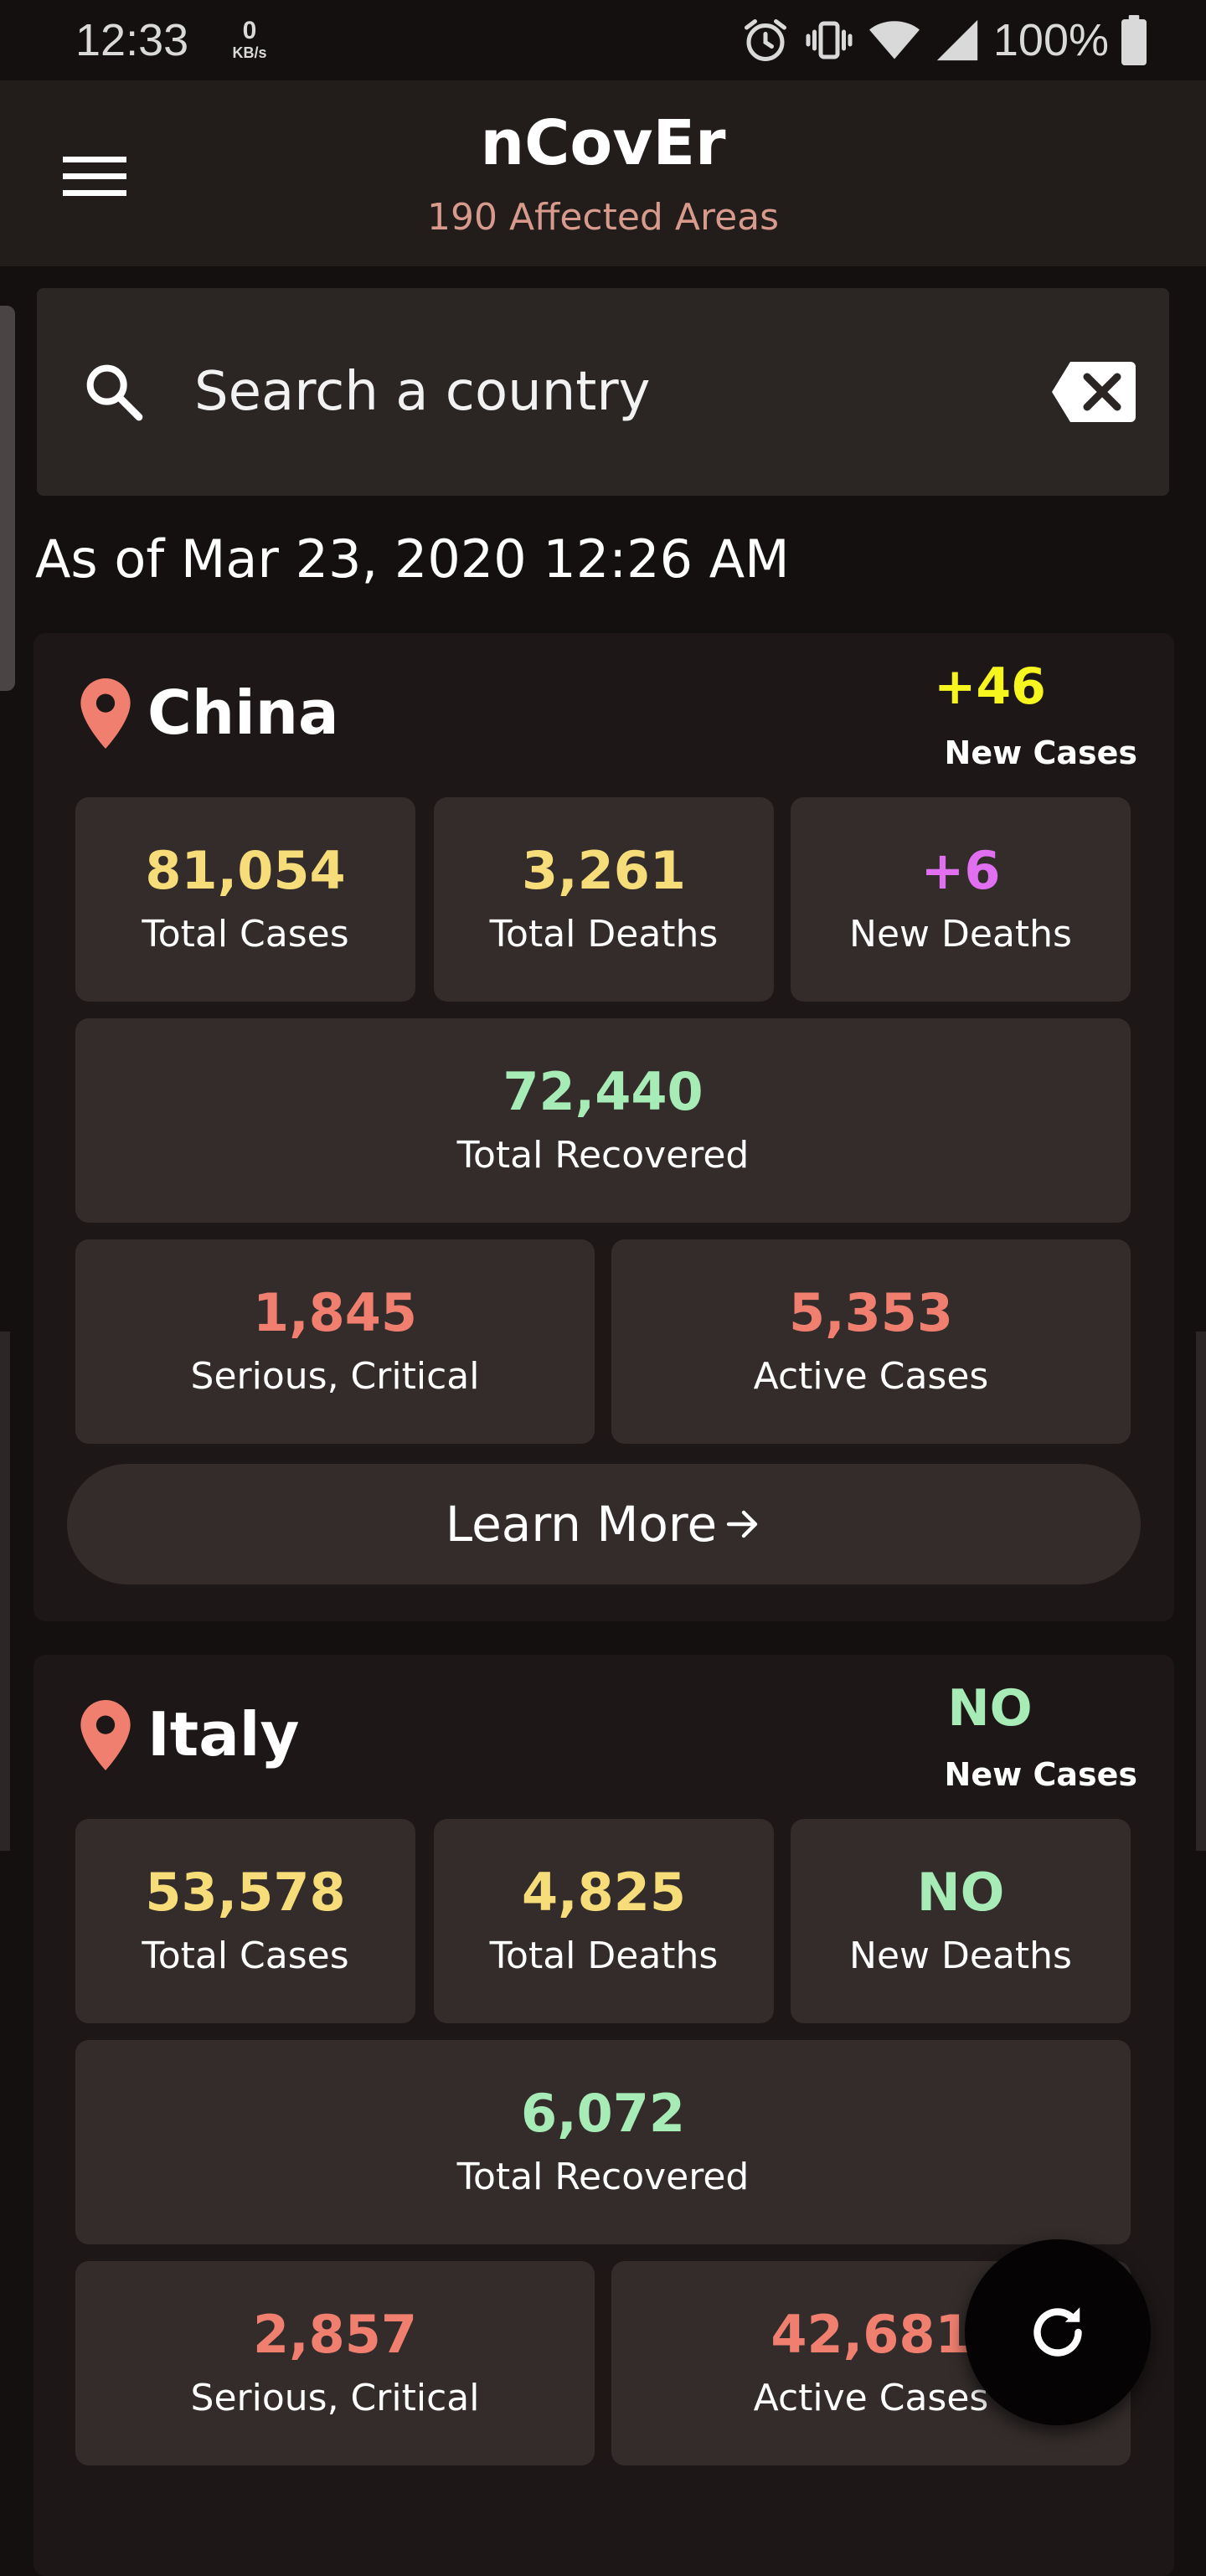 This screenshot has width=1206, height=2576. What do you see at coordinates (990, 1708) in the screenshot?
I see `new-cases-value: NO` at bounding box center [990, 1708].